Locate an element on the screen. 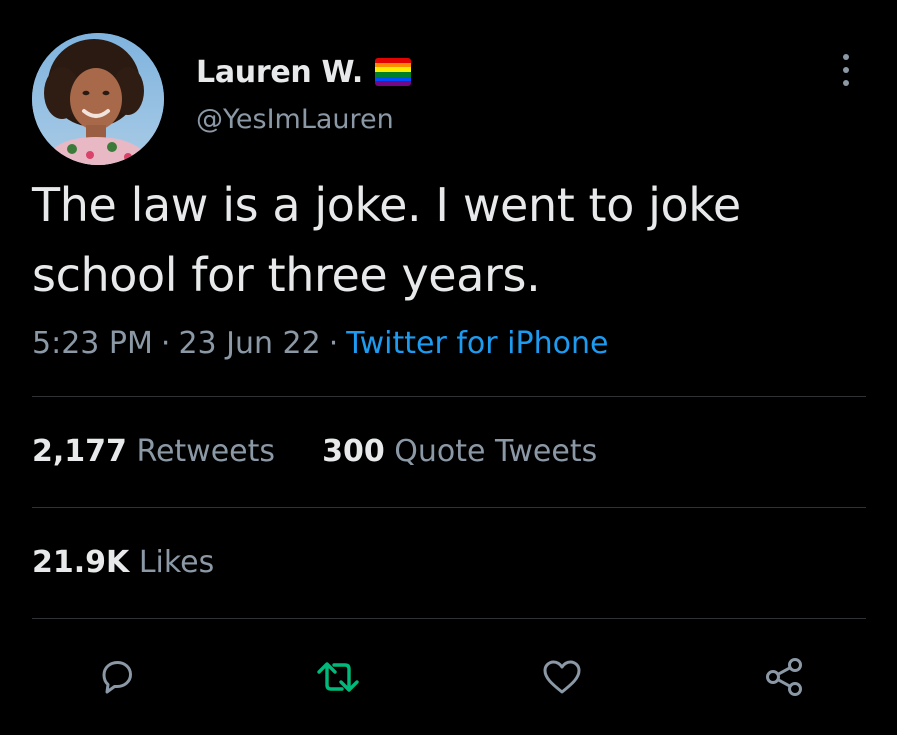 This screenshot has height=735, width=897. rainbow-flag-icon is located at coordinates (393, 72).